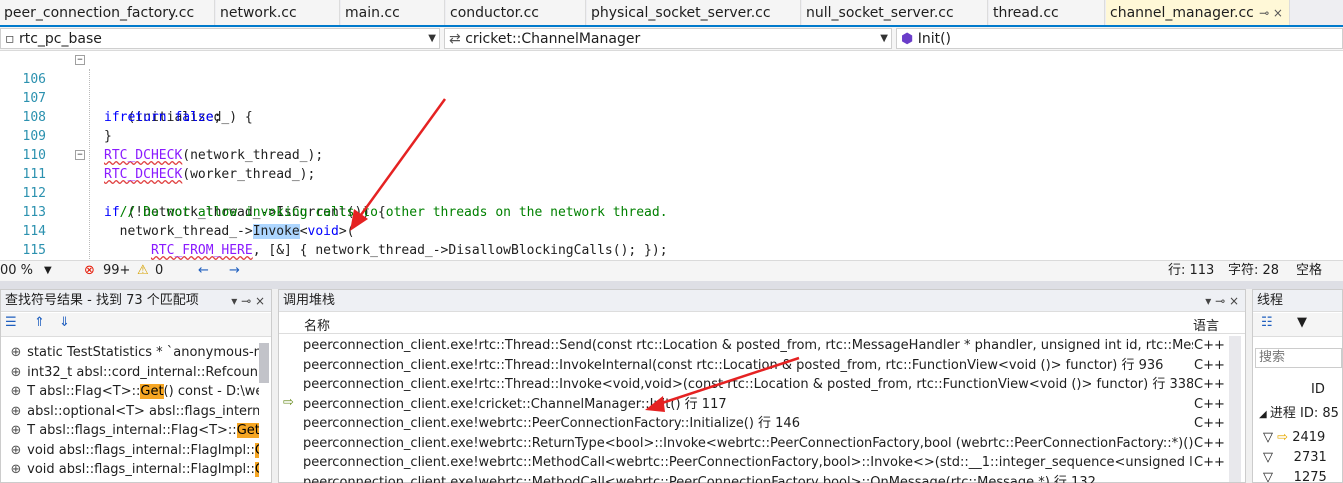  I want to click on class-label: cricket::ChannelManager, so click(553, 39).